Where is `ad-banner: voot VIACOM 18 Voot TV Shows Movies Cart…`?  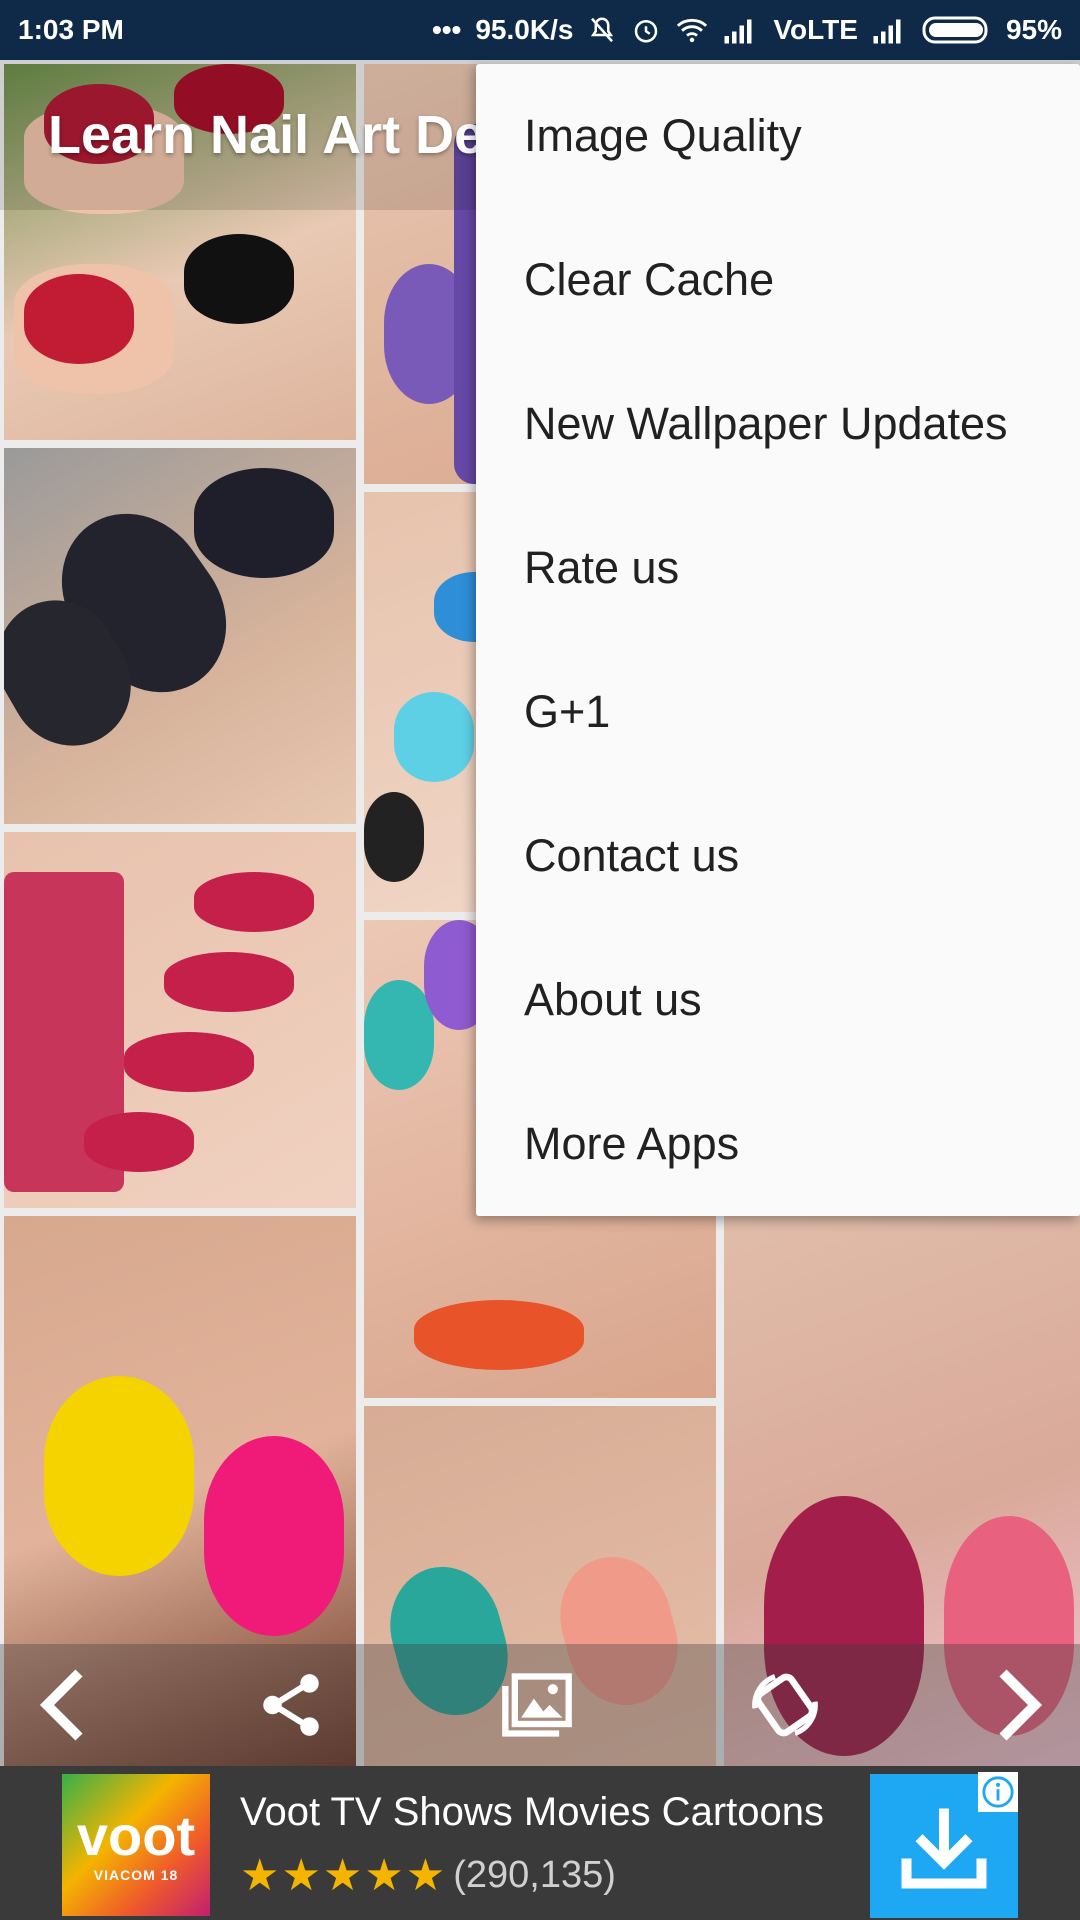 ad-banner: voot VIACOM 18 Voot TV Shows Movies Cart… is located at coordinates (540, 1843).